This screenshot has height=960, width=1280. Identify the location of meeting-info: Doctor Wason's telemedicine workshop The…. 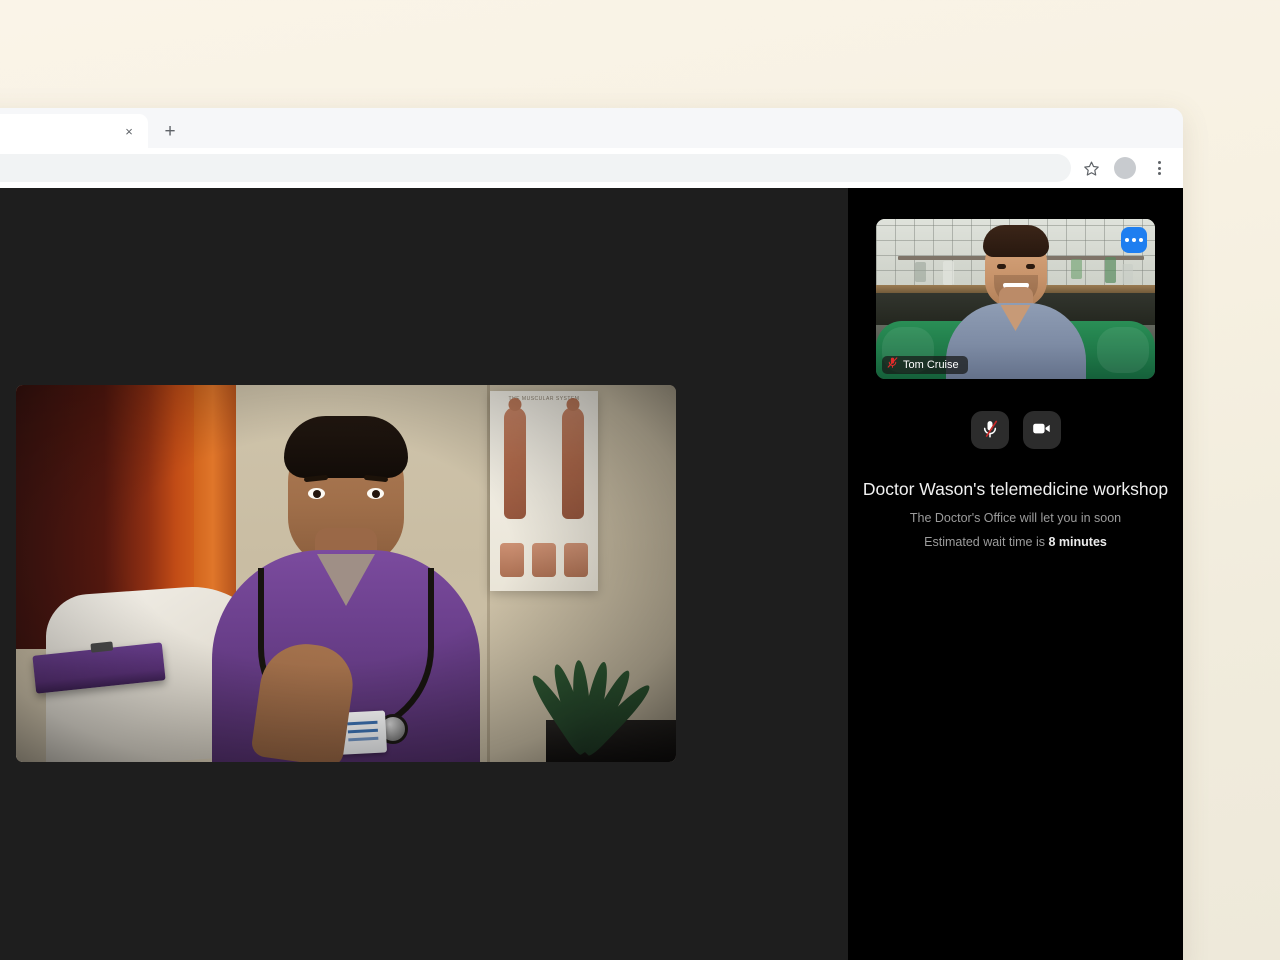
(1015, 514).